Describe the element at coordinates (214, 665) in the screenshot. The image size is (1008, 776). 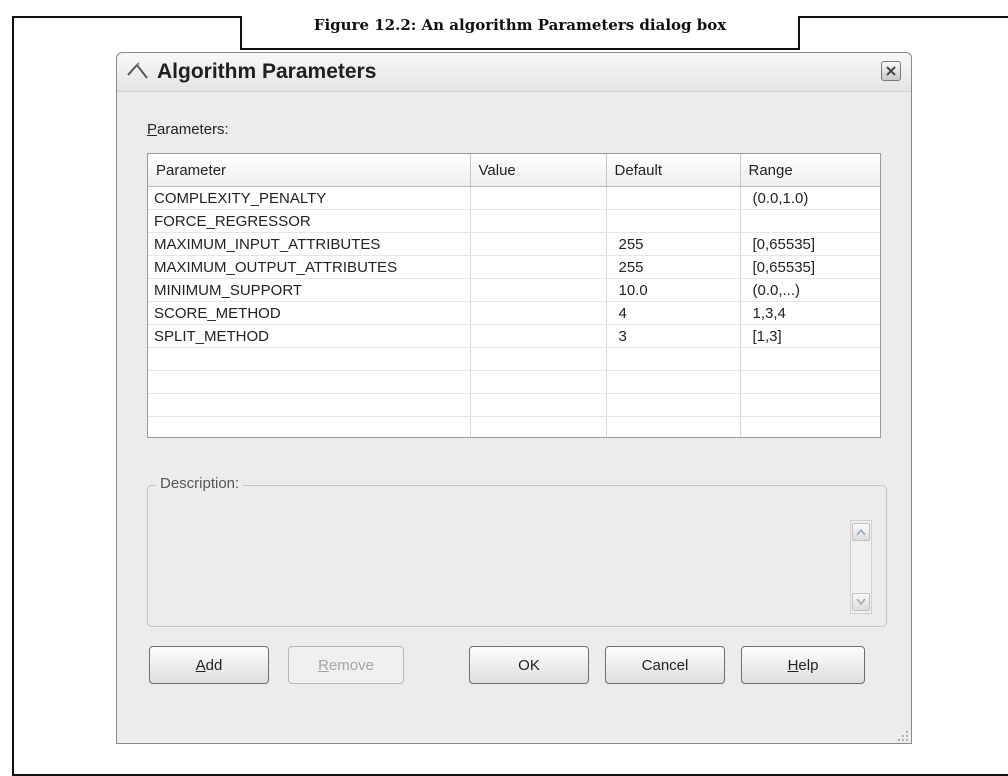
I see `add-button-label: dd` at that location.